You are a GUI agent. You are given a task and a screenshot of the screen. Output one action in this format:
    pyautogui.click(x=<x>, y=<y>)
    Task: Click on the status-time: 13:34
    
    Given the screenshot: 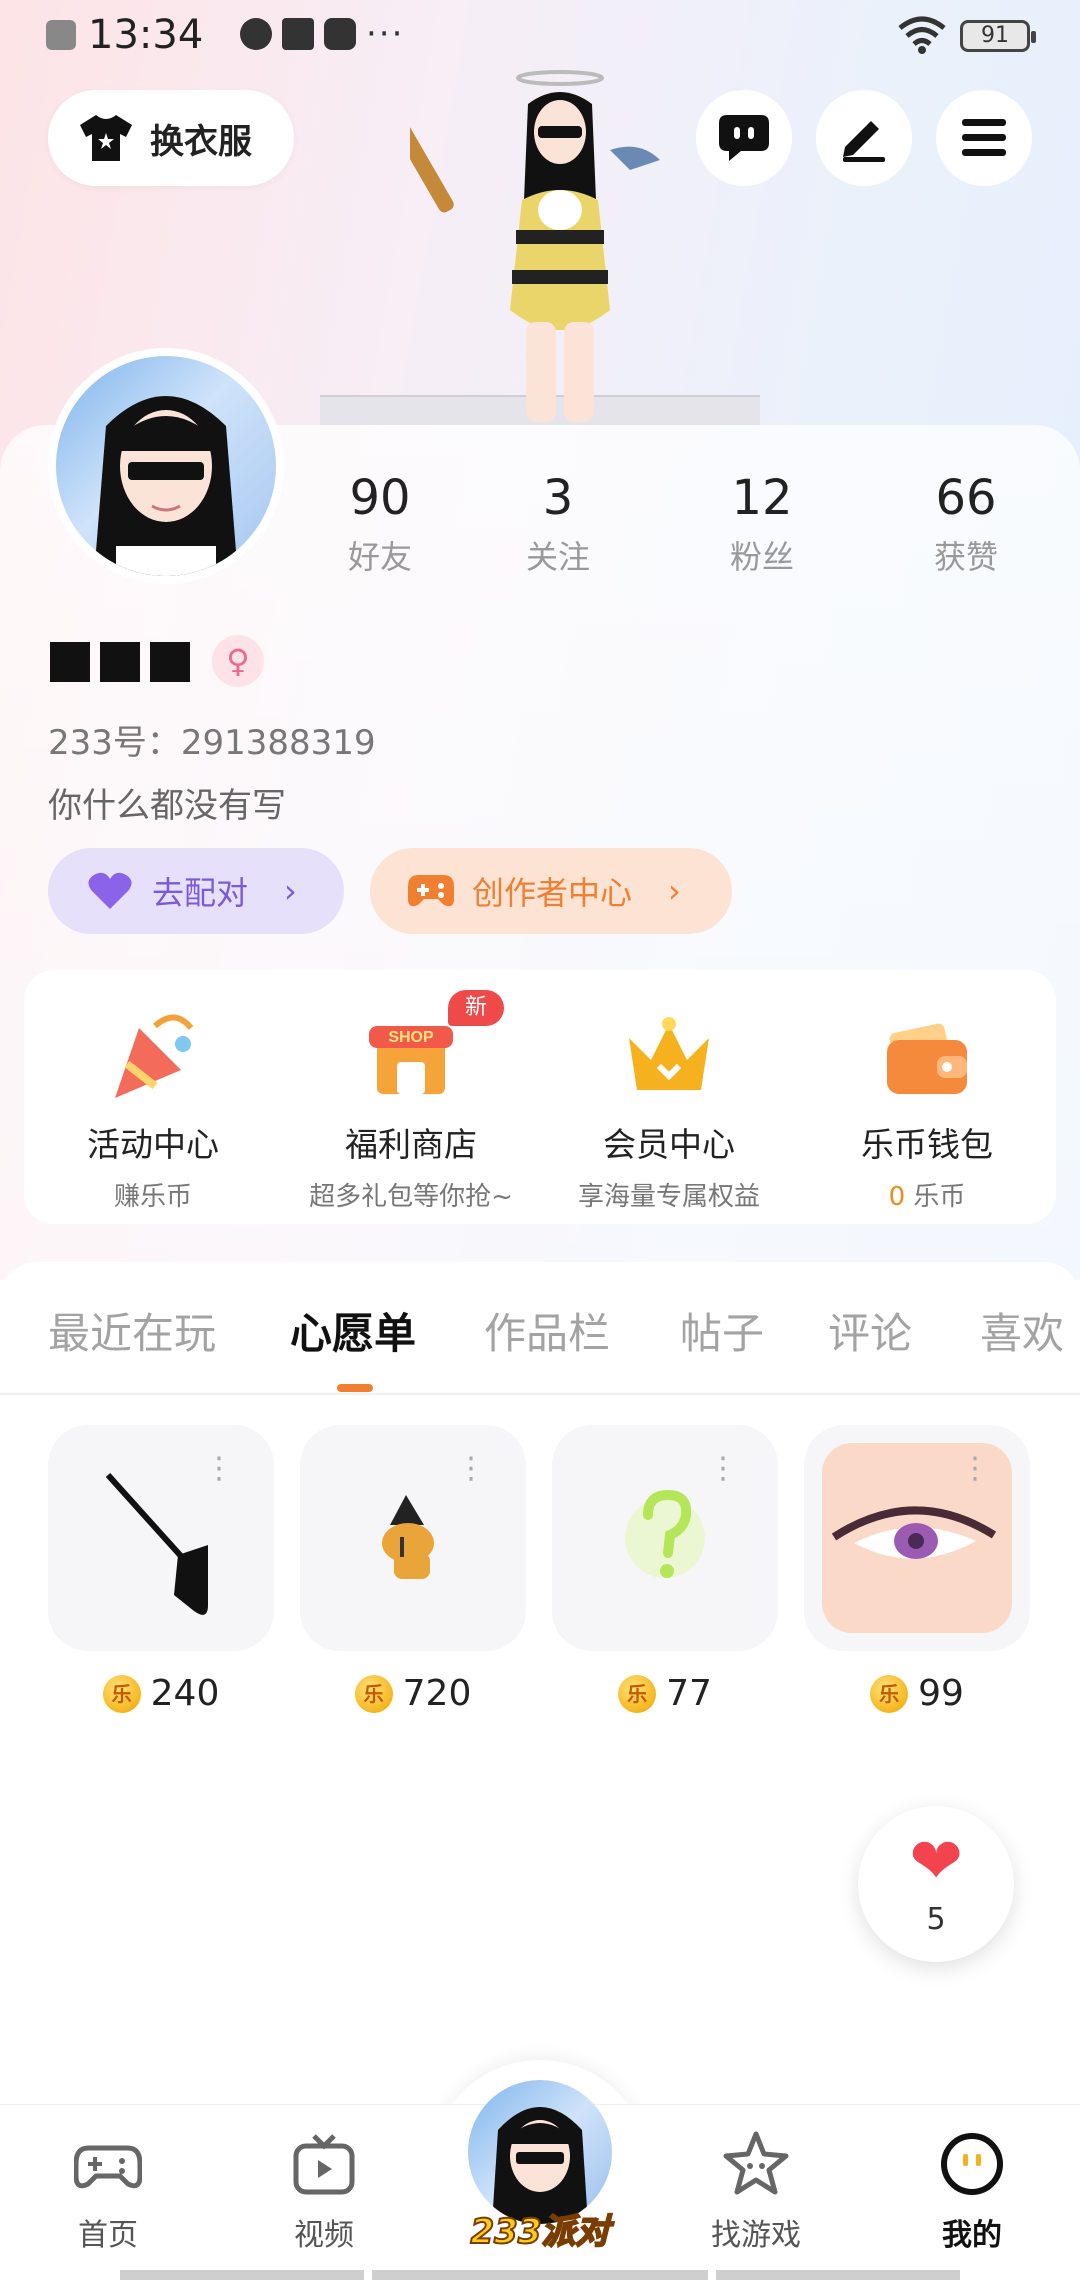 What is the action you would take?
    pyautogui.click(x=146, y=35)
    